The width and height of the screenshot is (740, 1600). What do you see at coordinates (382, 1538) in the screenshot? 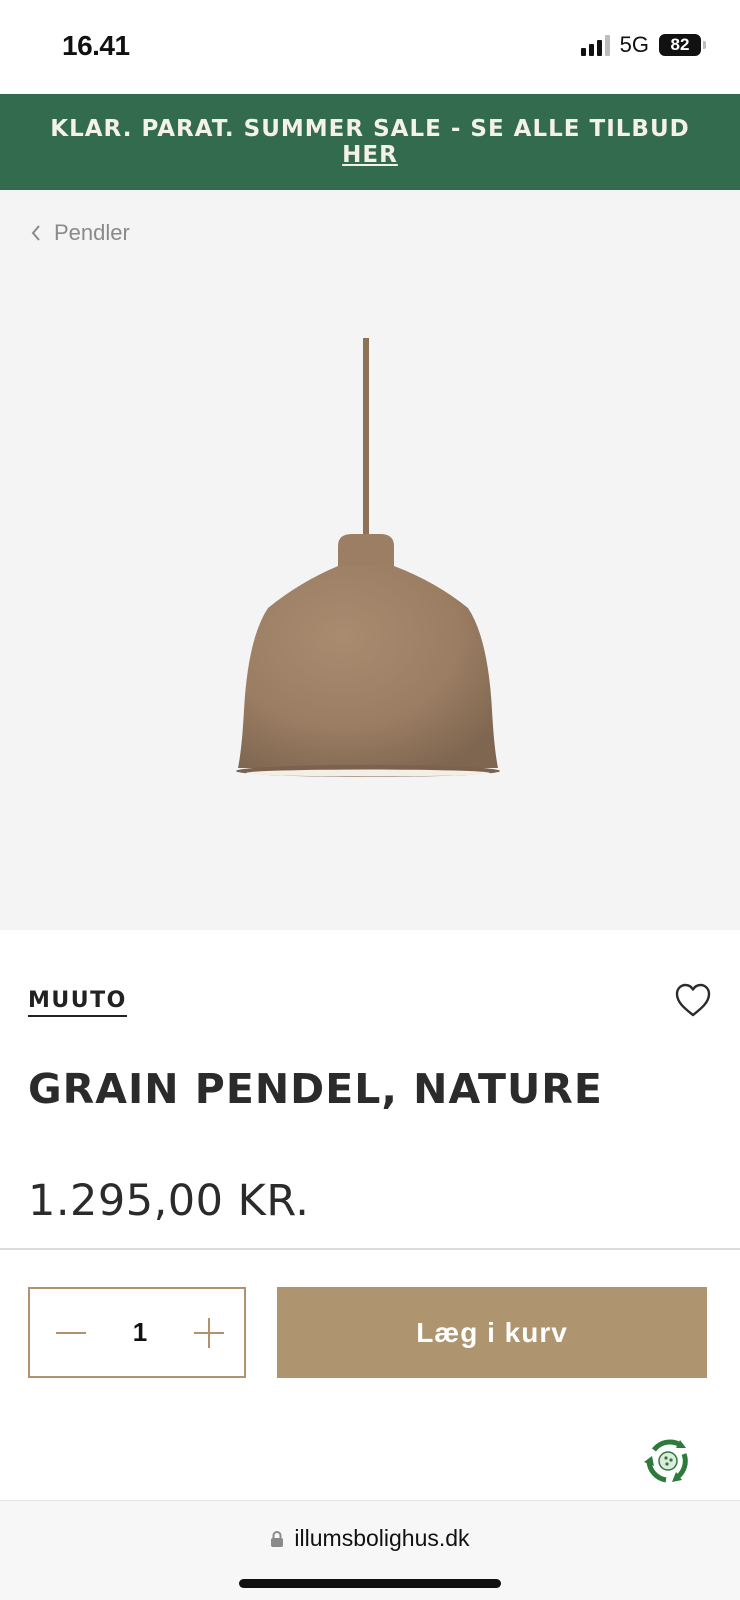
I see `url-text: illumsbolighus.dk` at bounding box center [382, 1538].